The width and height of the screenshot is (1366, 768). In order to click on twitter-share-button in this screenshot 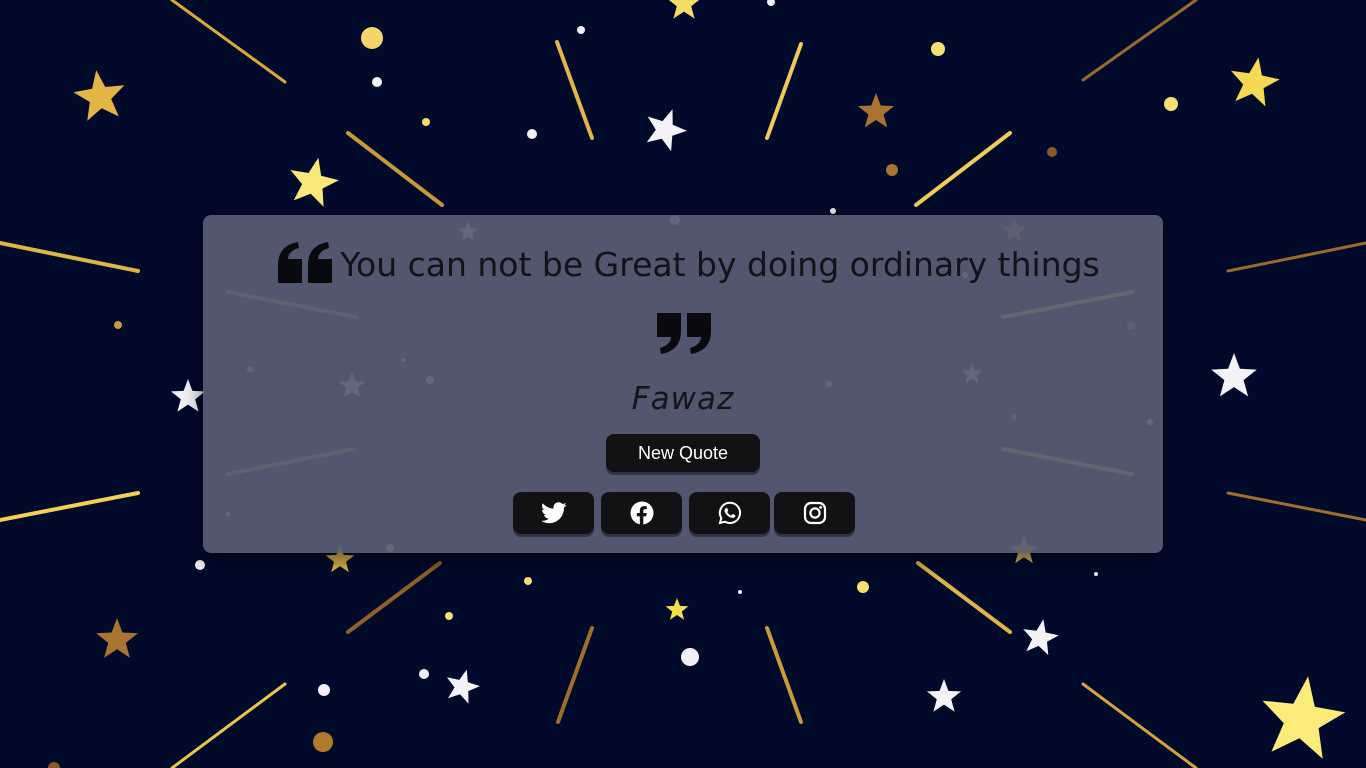, I will do `click(553, 513)`.